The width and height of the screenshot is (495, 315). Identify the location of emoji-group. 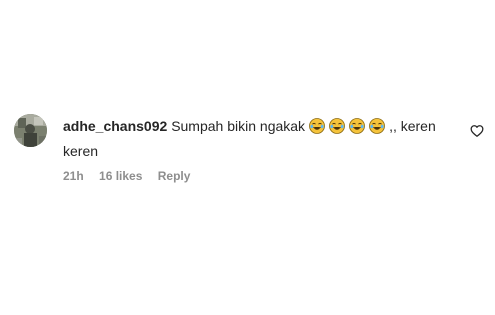
(349, 129).